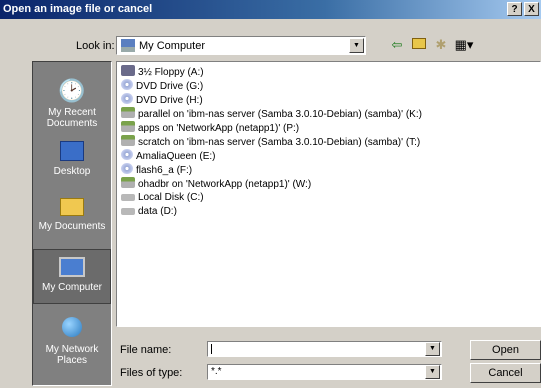 This screenshot has width=541, height=388. I want to click on place-label: Desktop, so click(72, 171).